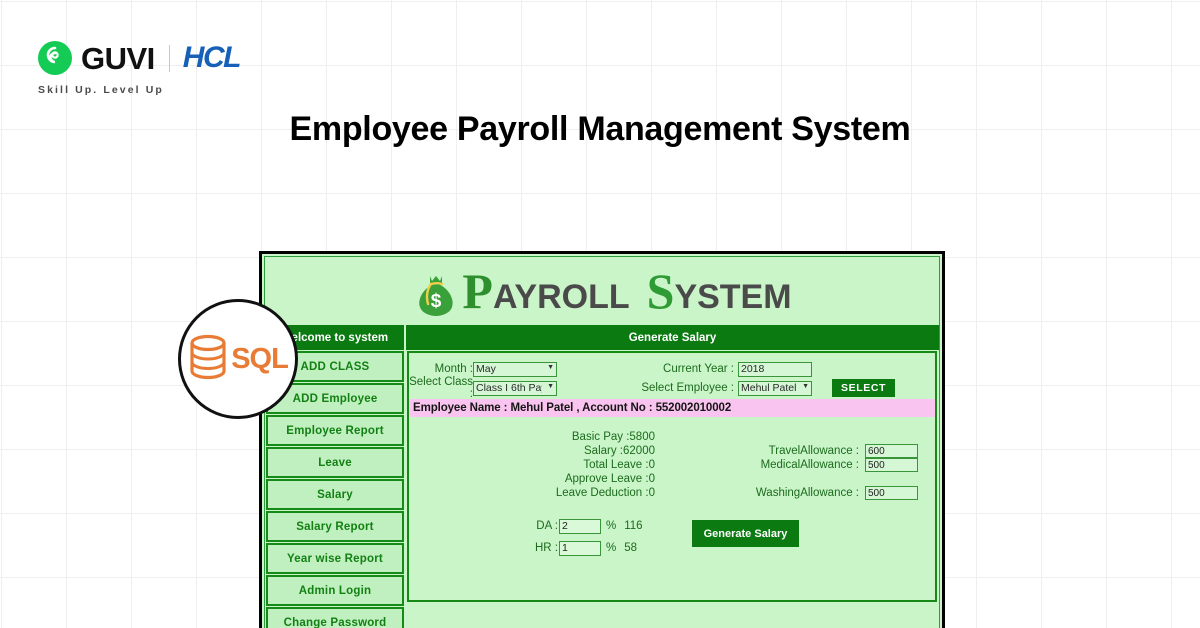 The height and width of the screenshot is (628, 1200). Describe the element at coordinates (580, 526) in the screenshot. I see `da-input` at that location.